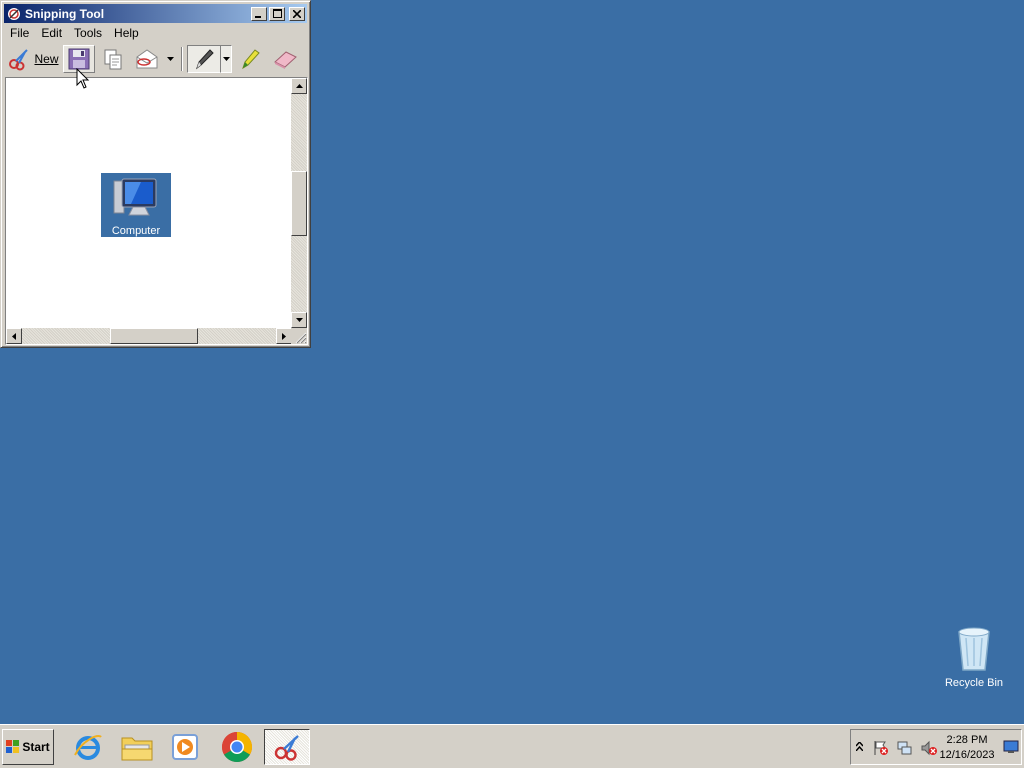 The width and height of the screenshot is (1024, 768). I want to click on close-icon, so click(297, 13).